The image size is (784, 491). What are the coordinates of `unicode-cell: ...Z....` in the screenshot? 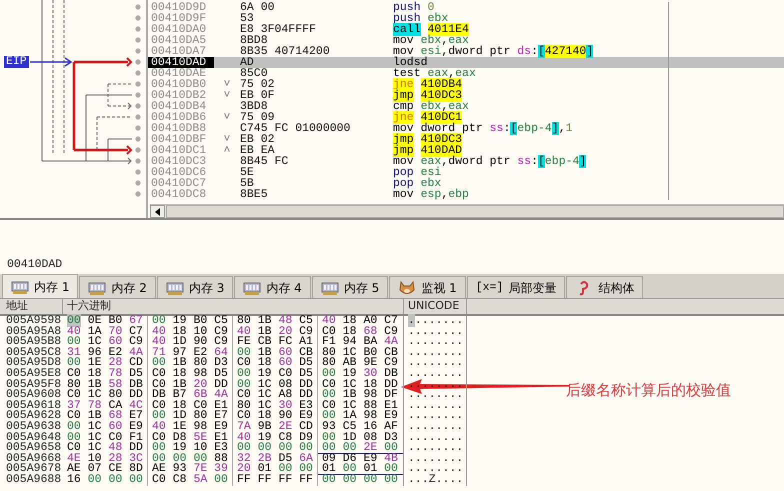 It's located at (435, 480).